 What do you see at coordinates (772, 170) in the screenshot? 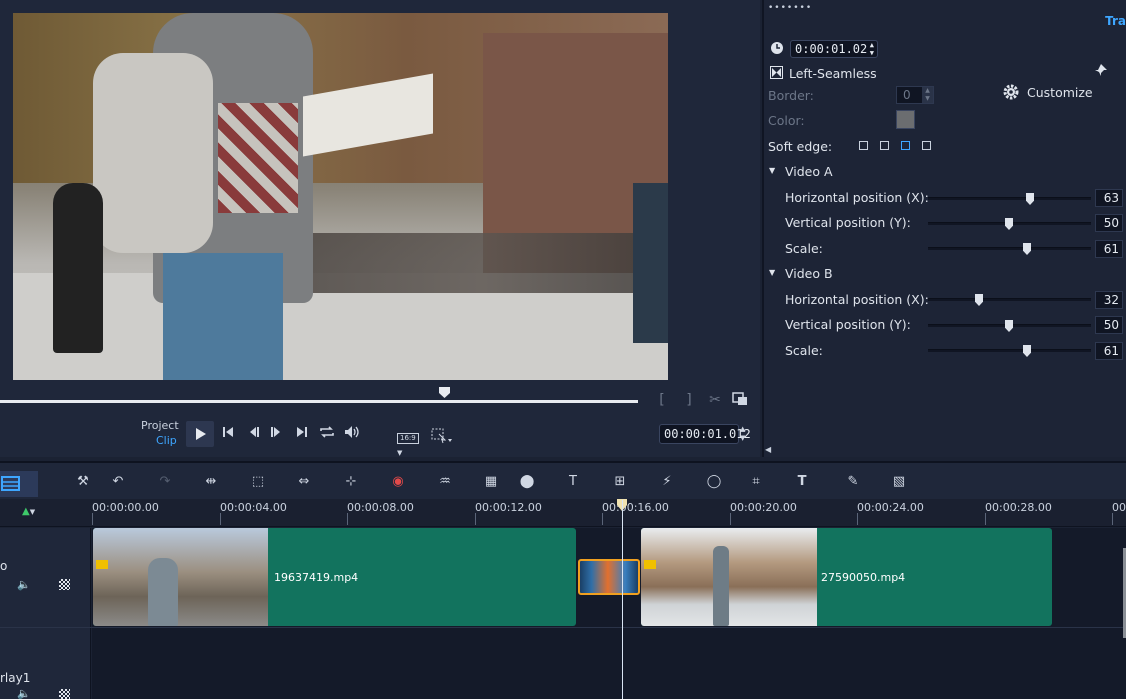
I see `collapse-triangle-icon: ▼` at bounding box center [772, 170].